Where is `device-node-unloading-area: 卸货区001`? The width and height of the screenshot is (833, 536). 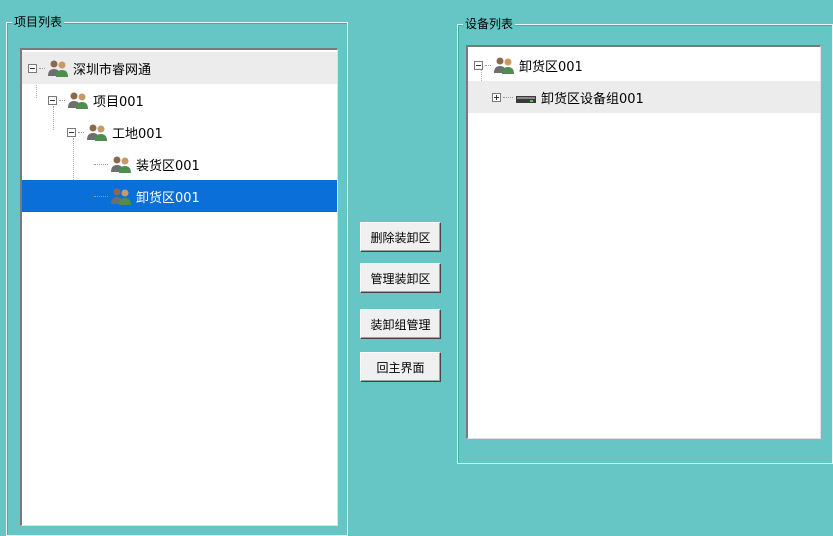 device-node-unloading-area: 卸货区001 is located at coordinates (644, 65).